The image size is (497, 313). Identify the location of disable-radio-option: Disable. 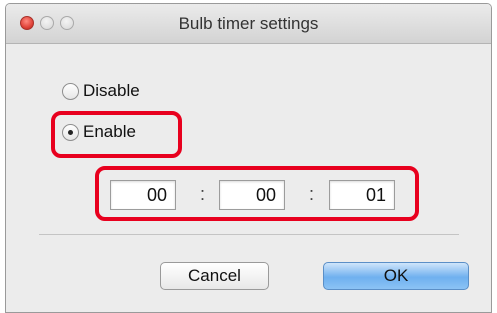
(101, 91).